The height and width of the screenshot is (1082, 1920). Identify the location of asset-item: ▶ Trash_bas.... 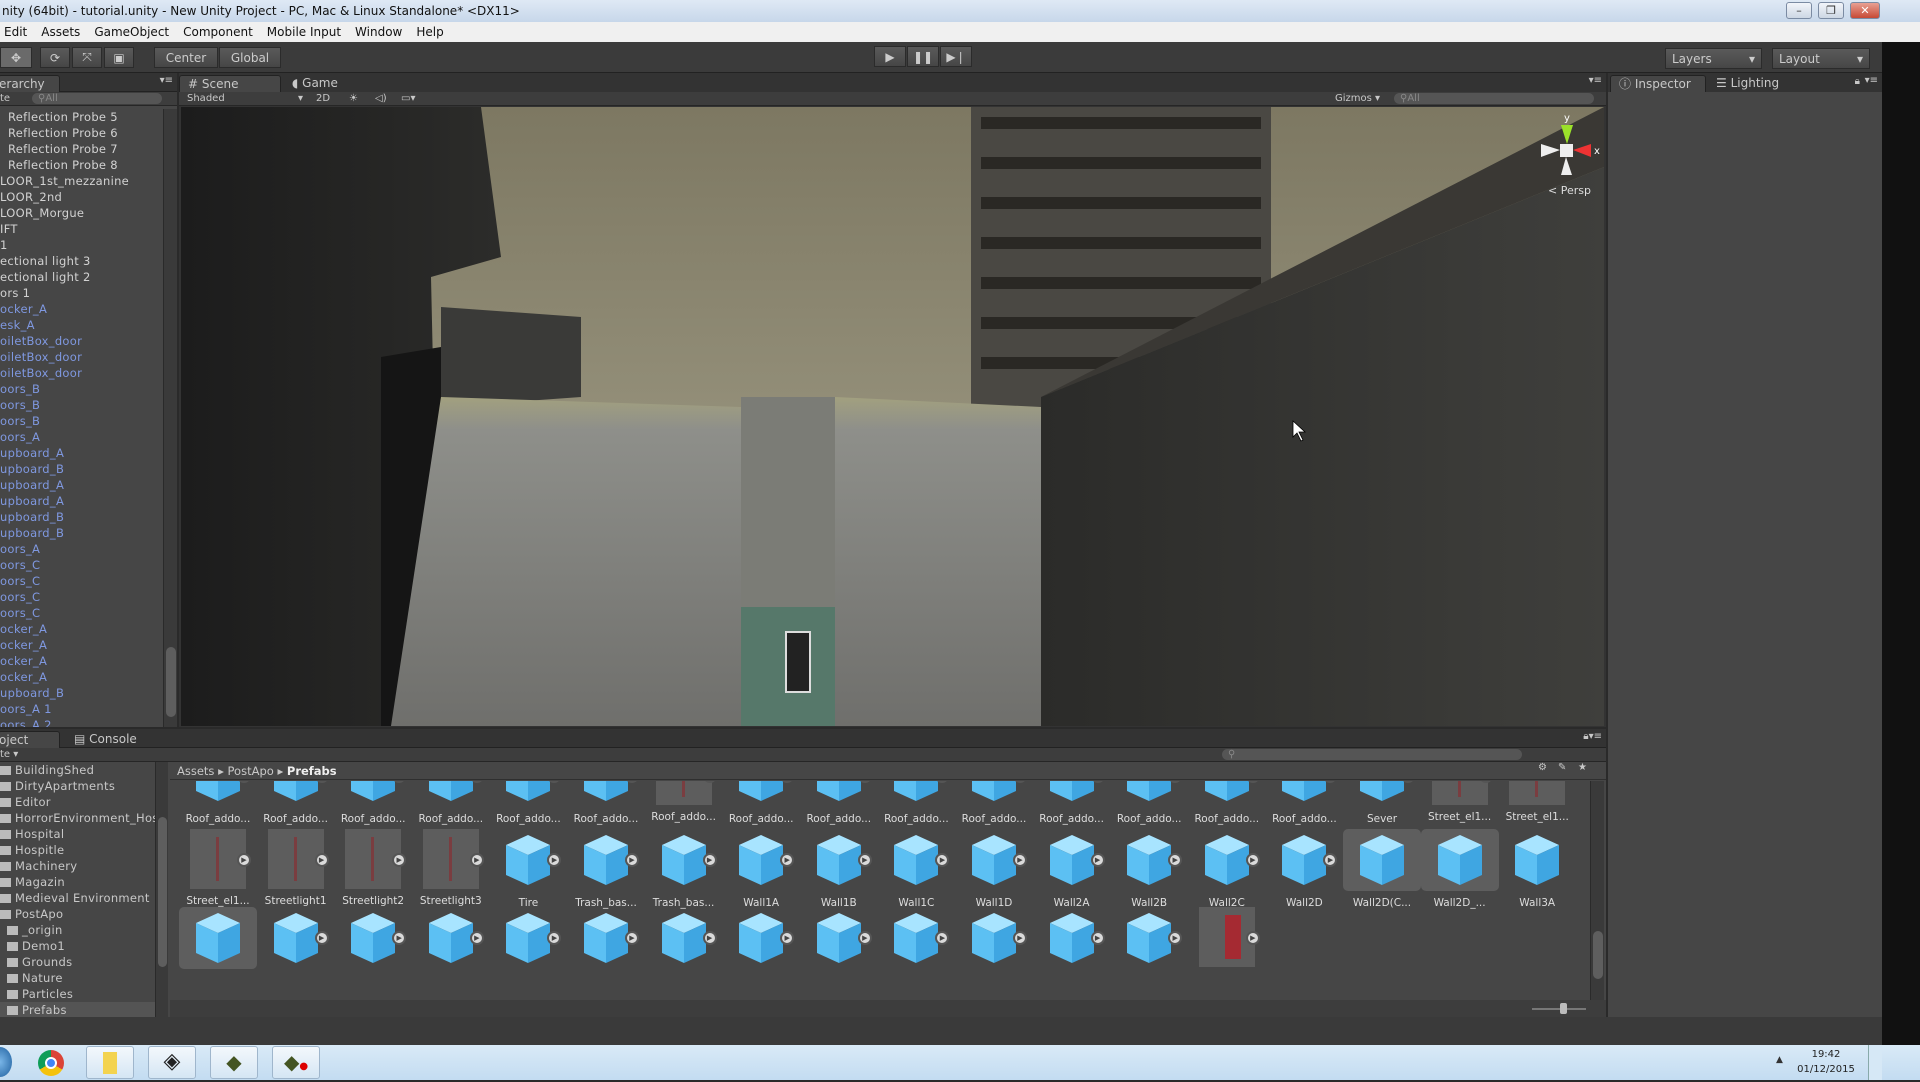
(606, 869).